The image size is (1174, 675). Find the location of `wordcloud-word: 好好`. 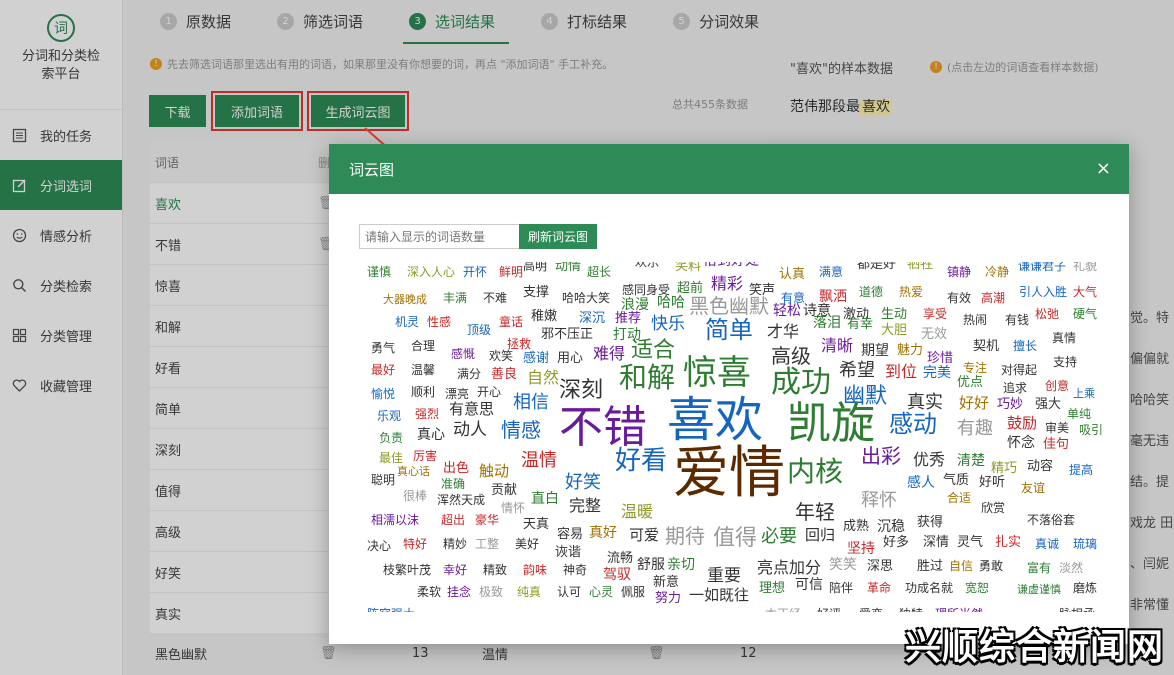

wordcloud-word: 好好 is located at coordinates (974, 403).